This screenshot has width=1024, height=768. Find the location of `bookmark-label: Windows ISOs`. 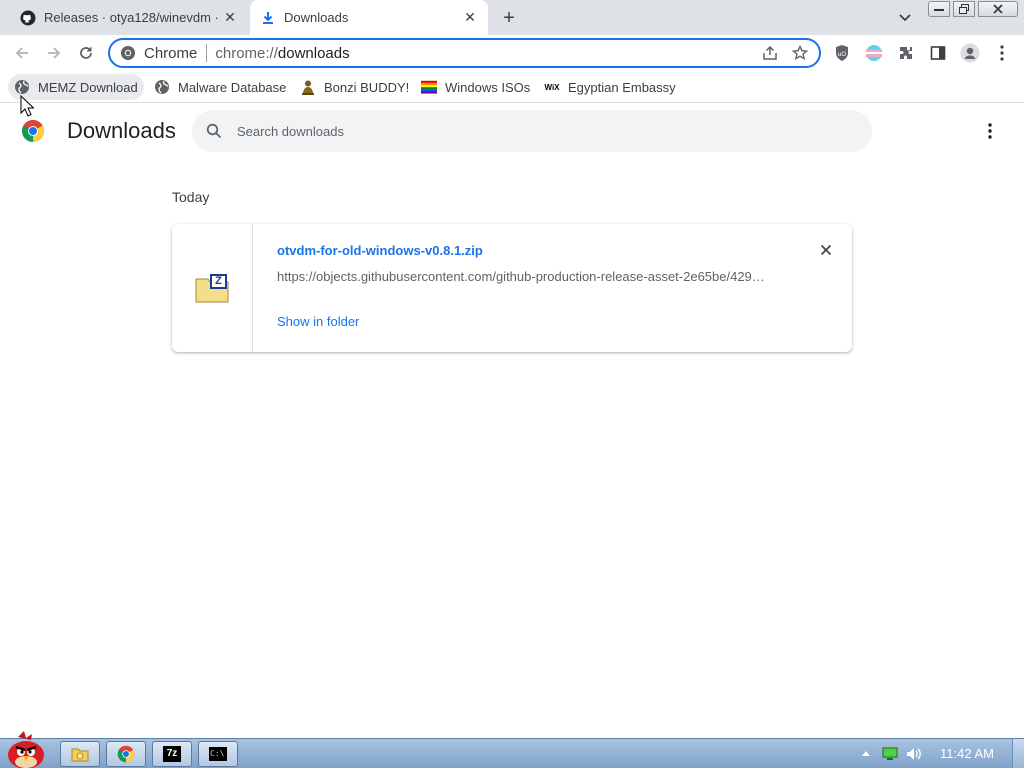

bookmark-label: Windows ISOs is located at coordinates (488, 87).